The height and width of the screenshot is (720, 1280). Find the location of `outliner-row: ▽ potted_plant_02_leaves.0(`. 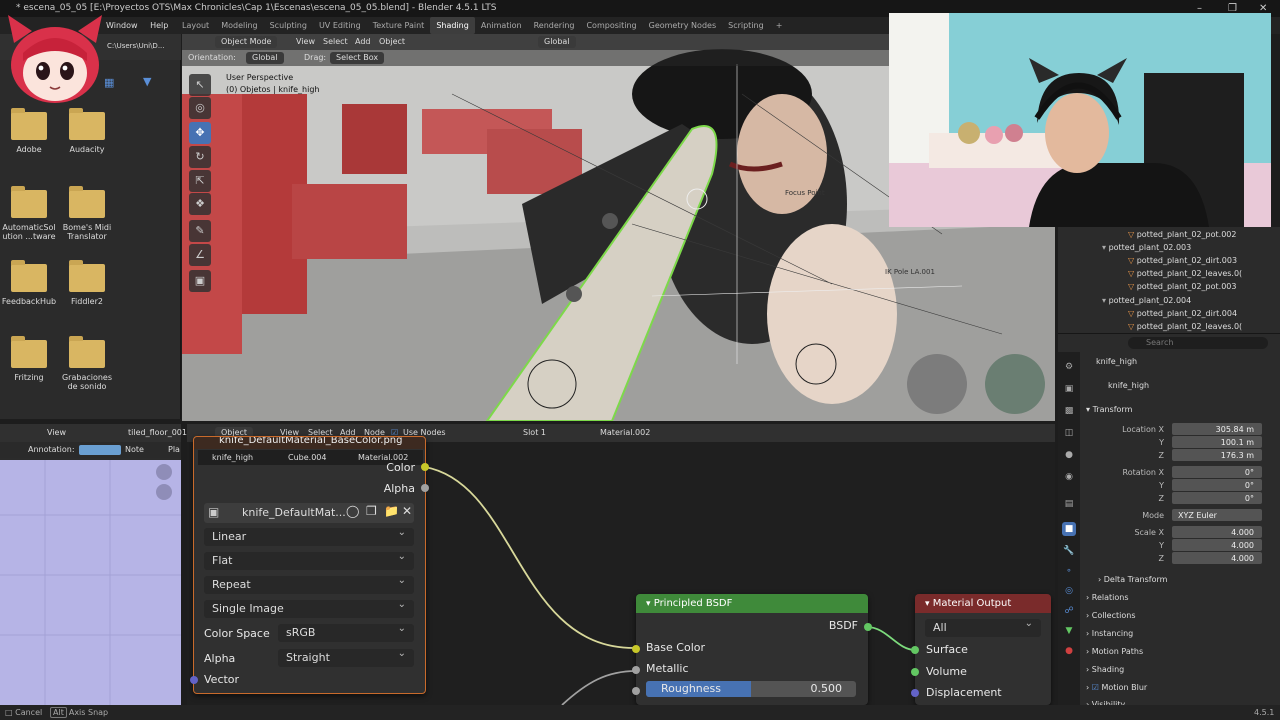

outliner-row: ▽ potted_plant_02_leaves.0( is located at coordinates (1169, 326).